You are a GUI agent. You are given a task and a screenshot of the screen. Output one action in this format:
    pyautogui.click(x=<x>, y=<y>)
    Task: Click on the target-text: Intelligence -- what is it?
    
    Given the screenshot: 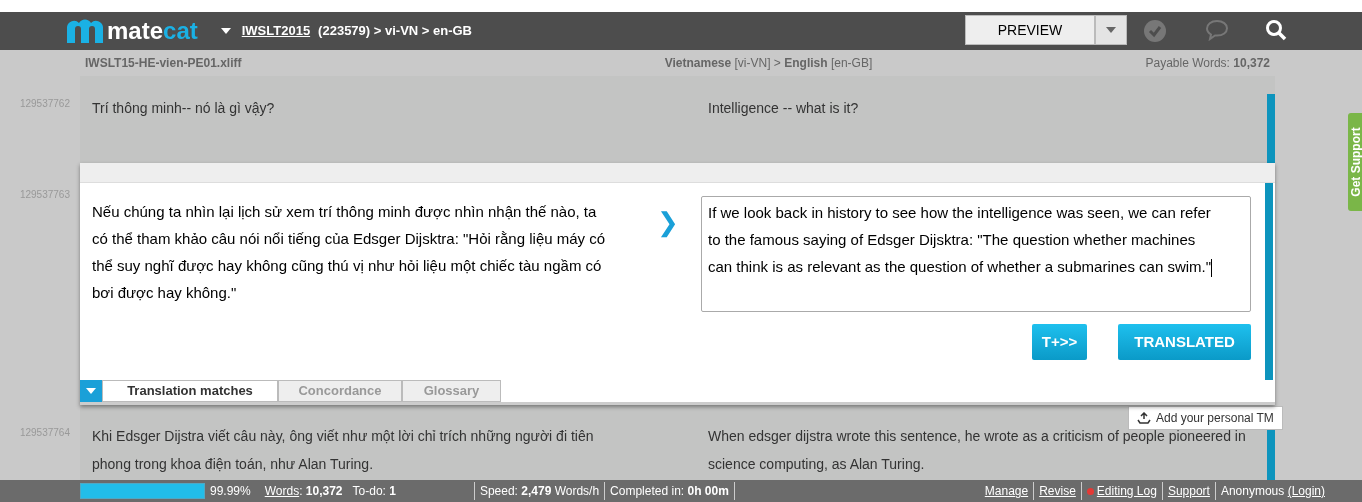 What is the action you would take?
    pyautogui.click(x=784, y=108)
    